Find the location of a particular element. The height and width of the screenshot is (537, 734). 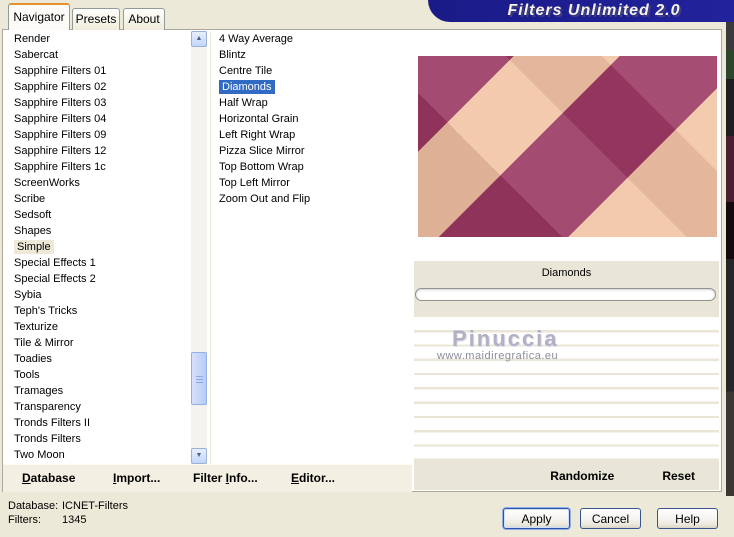

list-item: Sapphire Filters 04 is located at coordinates (99, 119).